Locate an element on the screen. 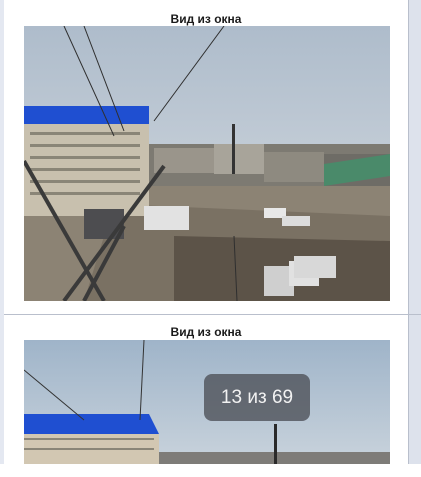 The height and width of the screenshot is (477, 421). photo-counter-badge: 13 из 69 is located at coordinates (257, 397).